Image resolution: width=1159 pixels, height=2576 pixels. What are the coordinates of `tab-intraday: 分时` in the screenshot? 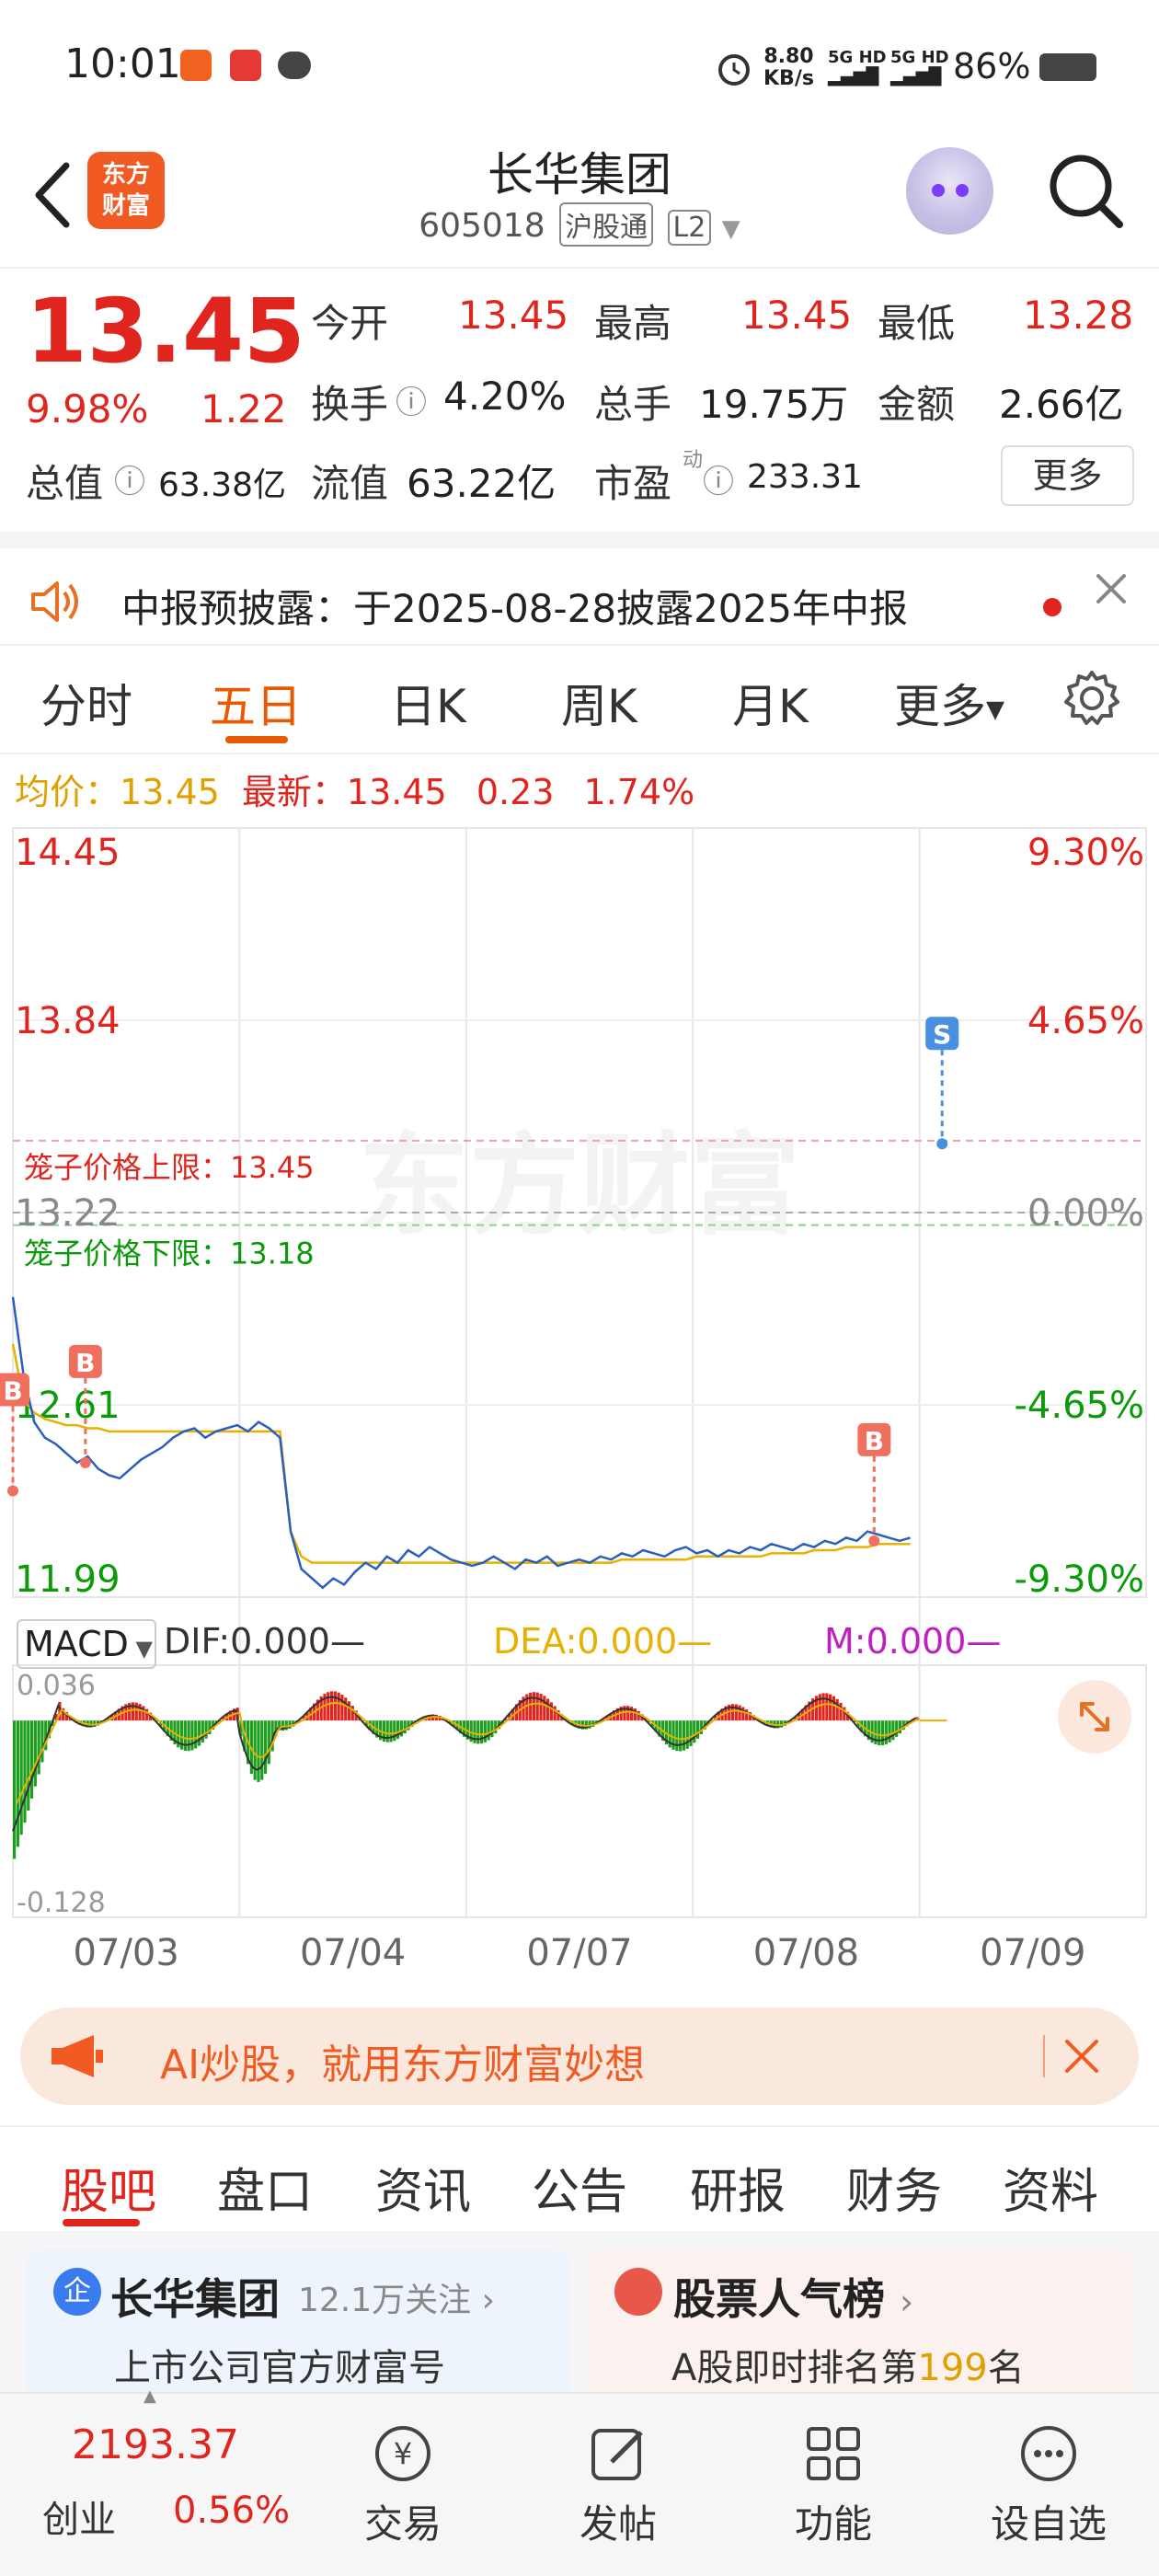 It's located at (86, 703).